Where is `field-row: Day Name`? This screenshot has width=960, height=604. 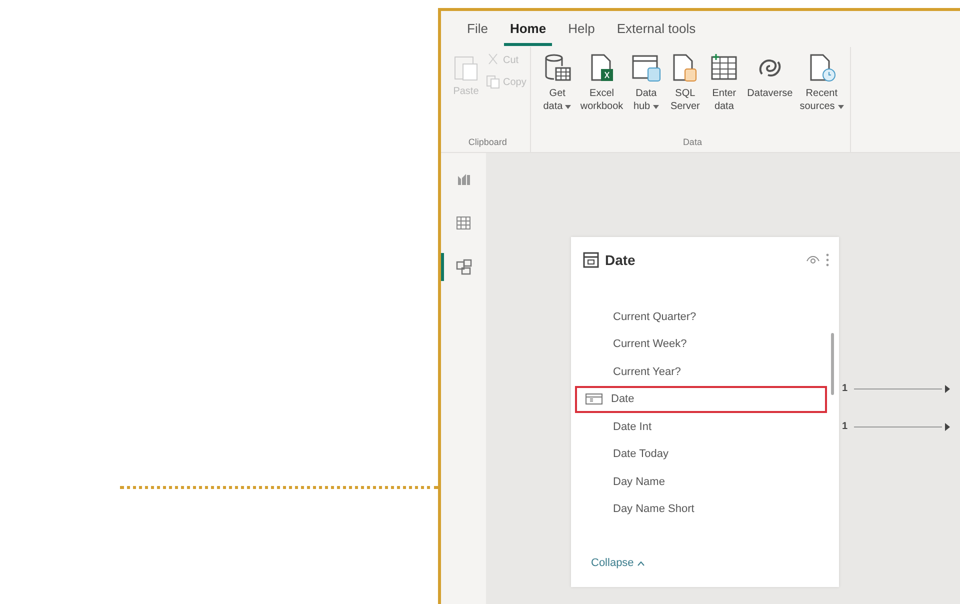 field-row: Day Name is located at coordinates (701, 482).